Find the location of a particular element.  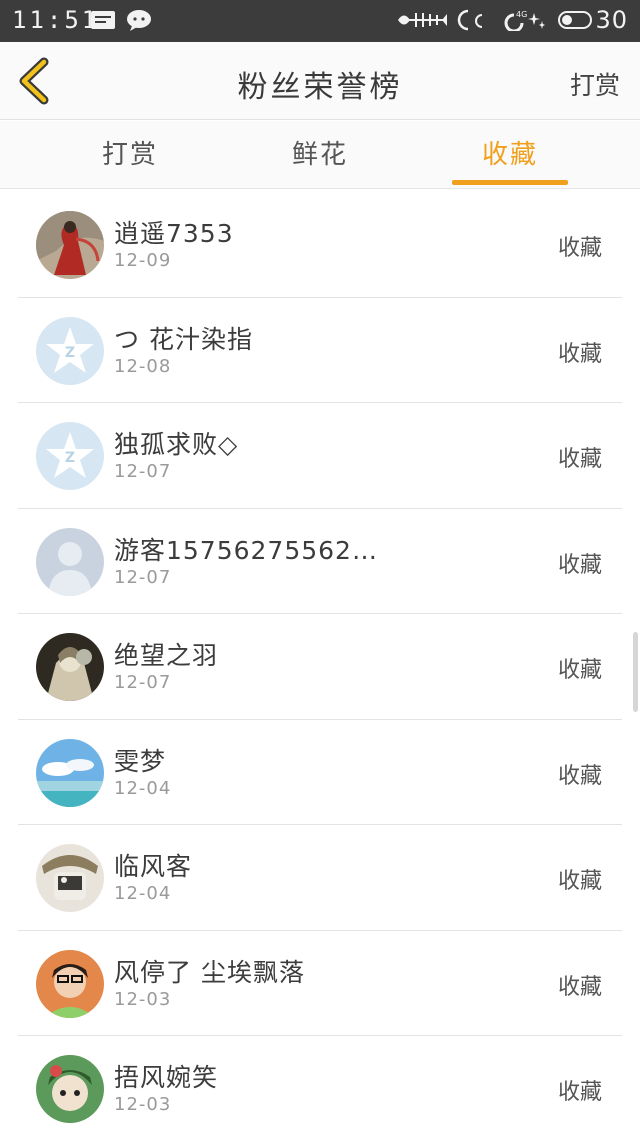

page-title: 粉丝荣誉榜 is located at coordinates (320, 87).